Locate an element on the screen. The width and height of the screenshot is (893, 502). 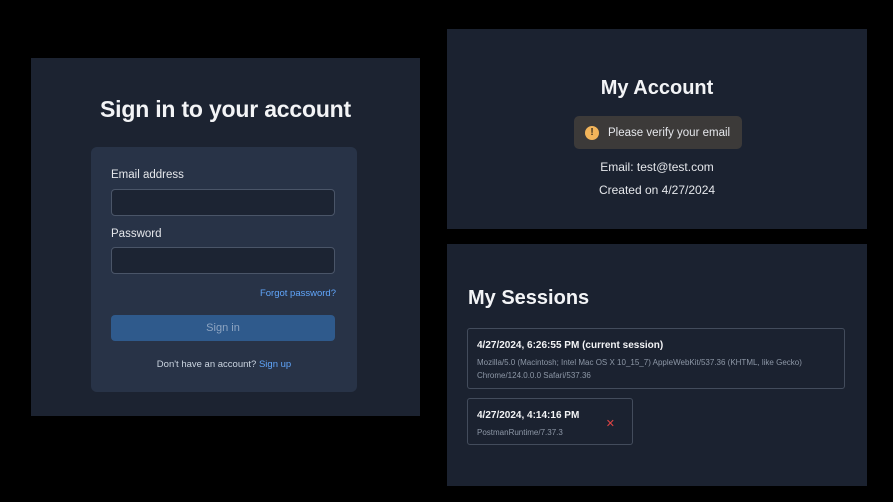
session-user-agent: PostmanRuntime/7.37.3 is located at coordinates (520, 432).